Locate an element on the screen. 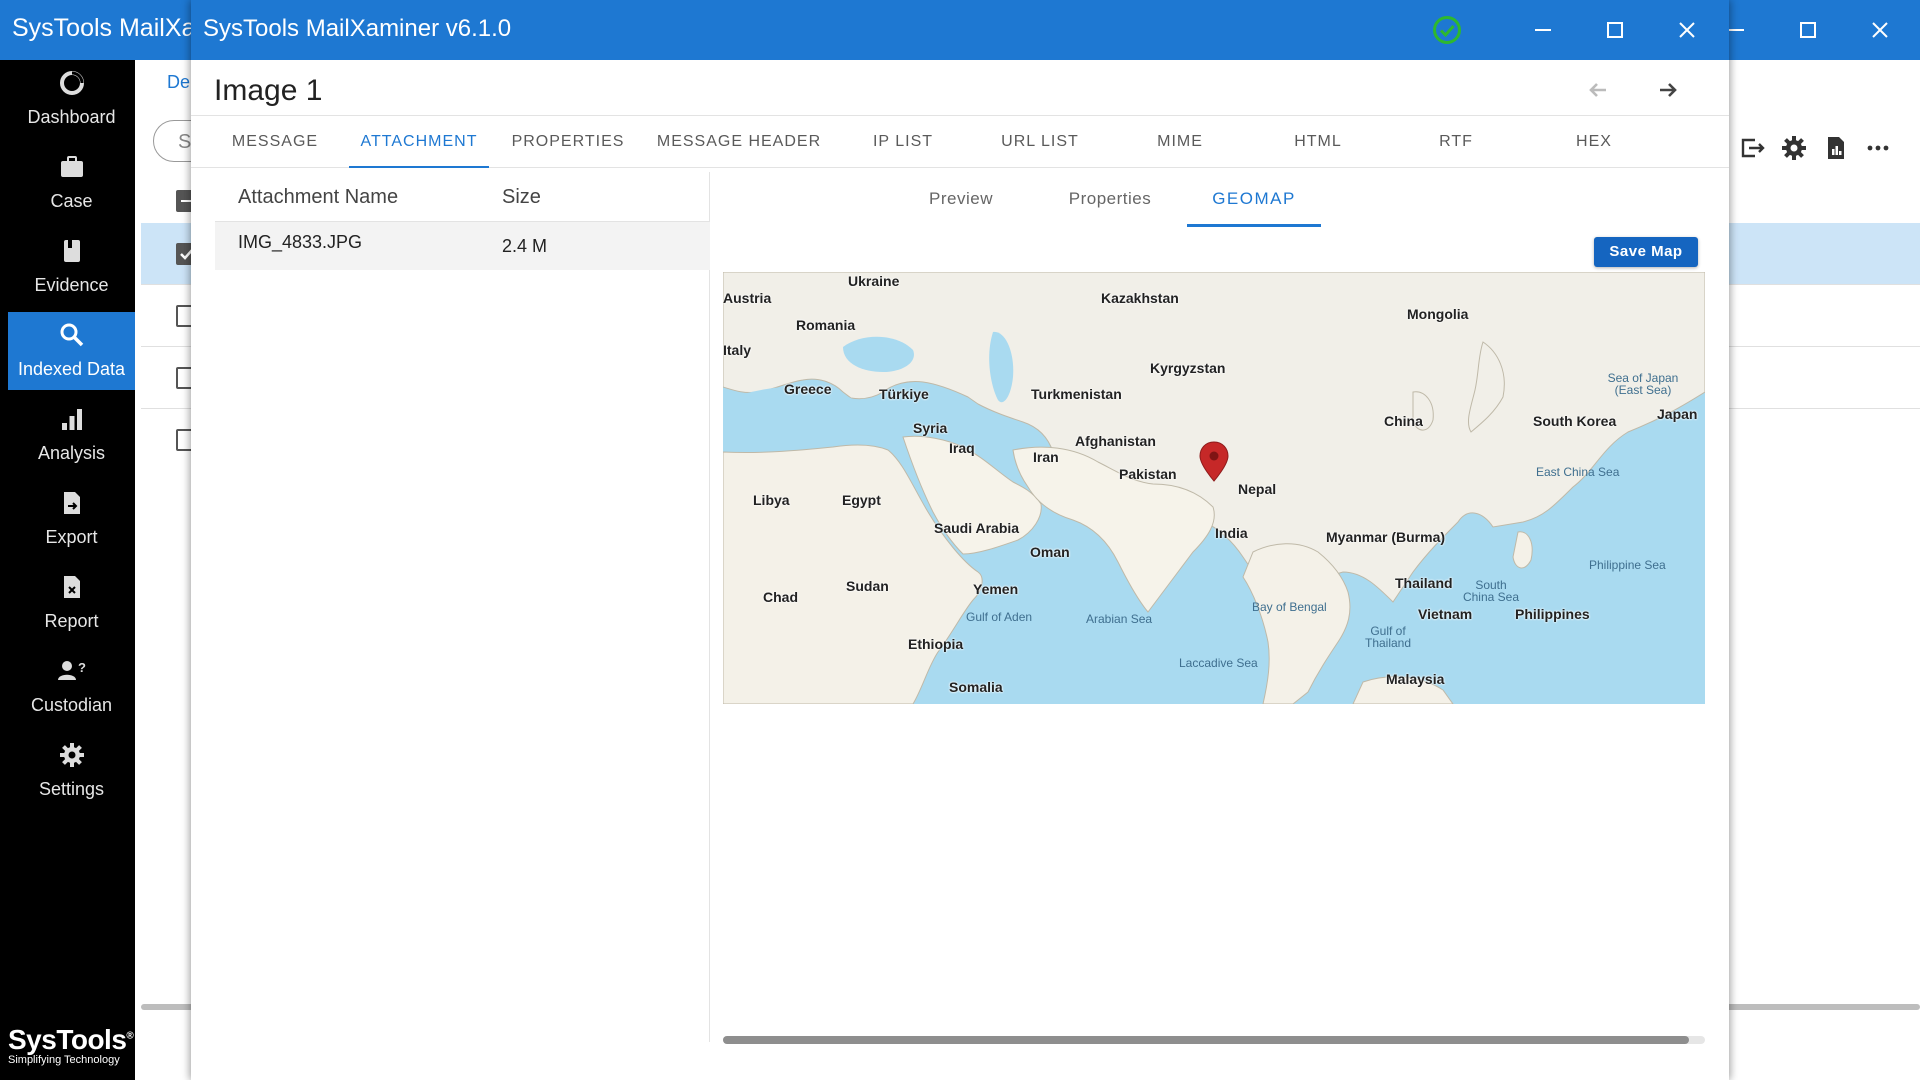  tab-message: MESSAGE is located at coordinates (275, 142).